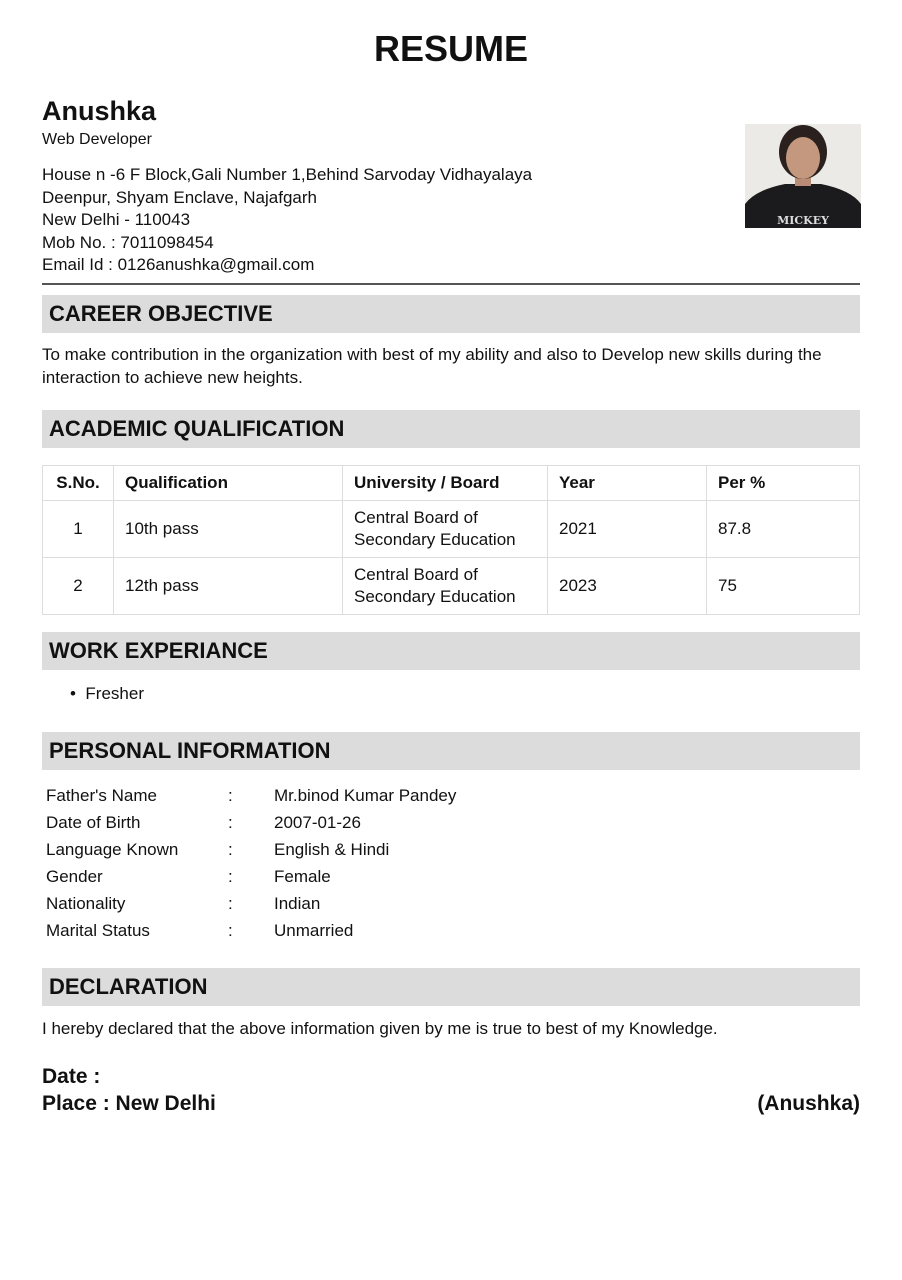 Image resolution: width=902 pixels, height=1280 pixels. I want to click on value: Mr.binod Kumar Pandey, so click(365, 795).